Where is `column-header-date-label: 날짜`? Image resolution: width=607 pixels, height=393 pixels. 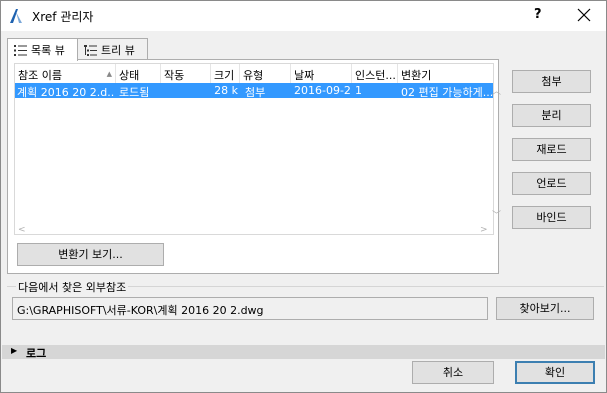 column-header-date-label: 날짜 is located at coordinates (304, 75).